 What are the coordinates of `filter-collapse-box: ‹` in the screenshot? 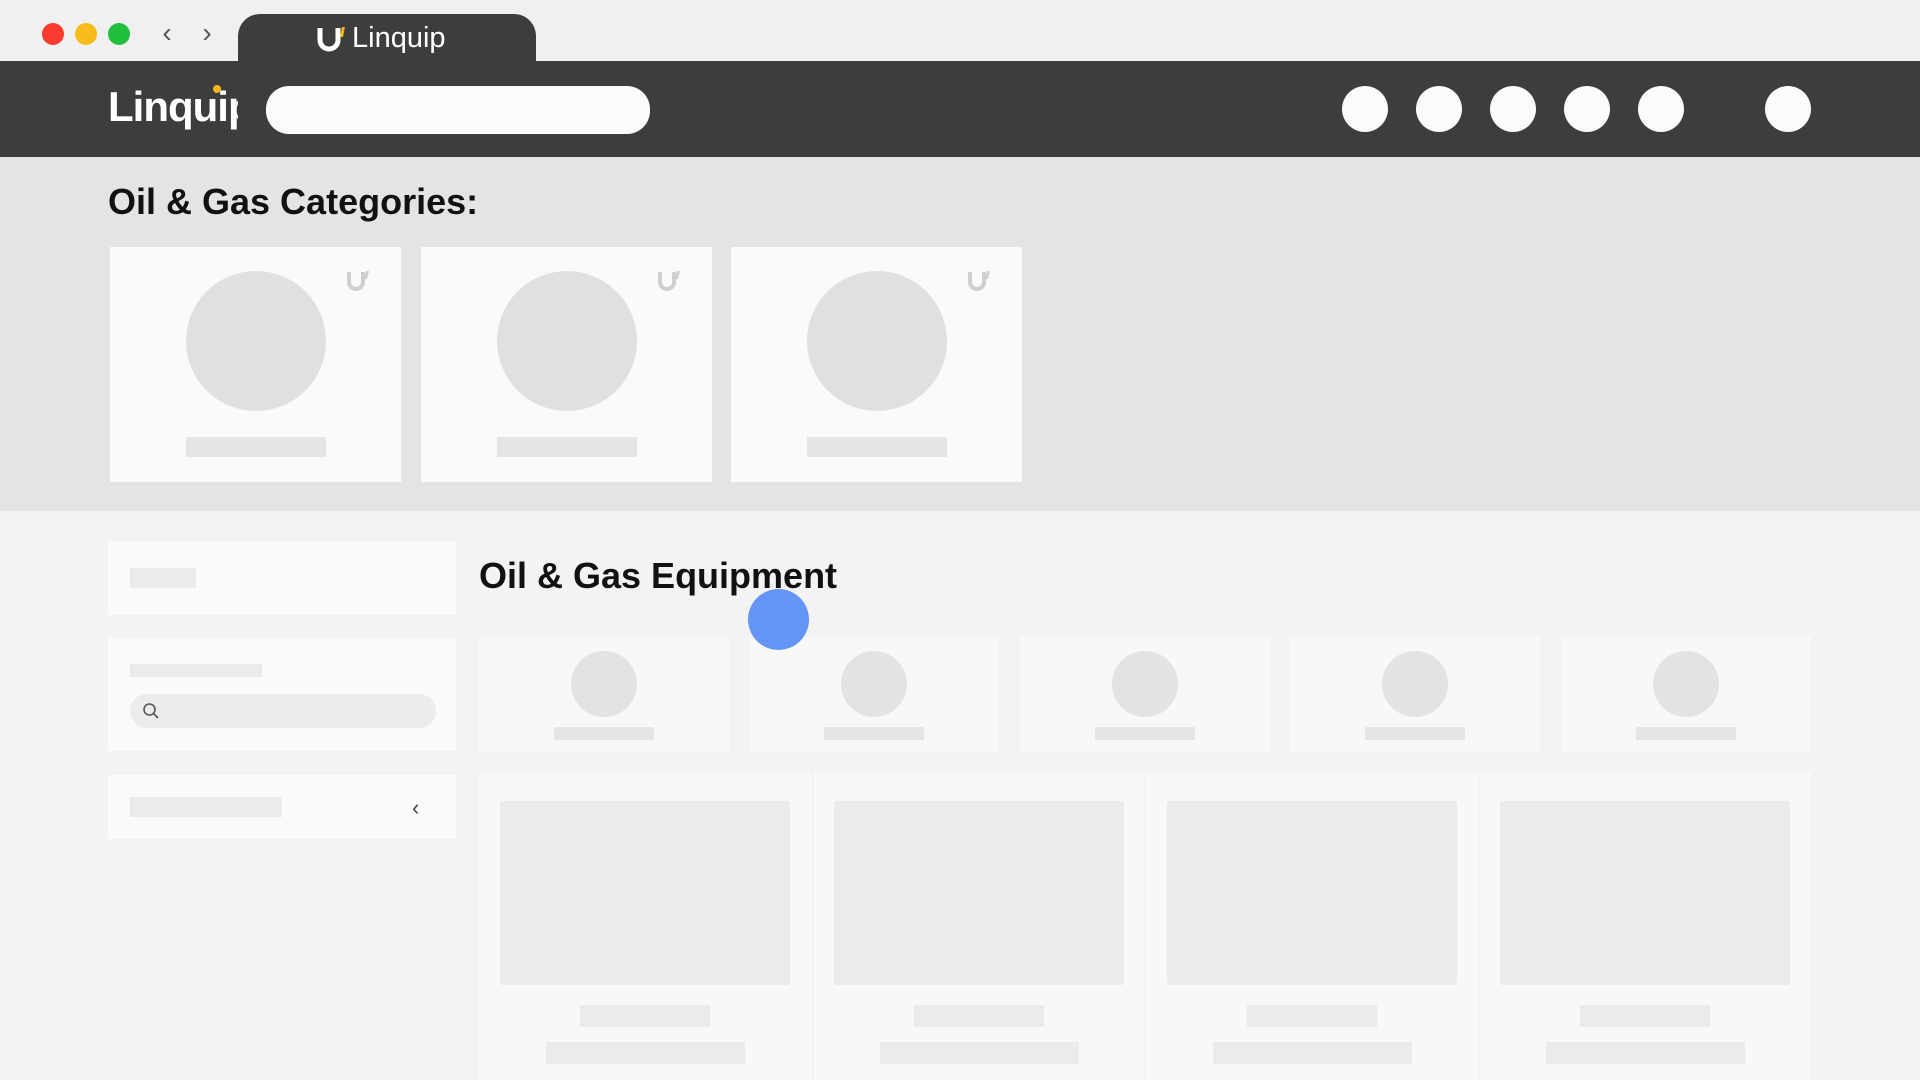 It's located at (282, 807).